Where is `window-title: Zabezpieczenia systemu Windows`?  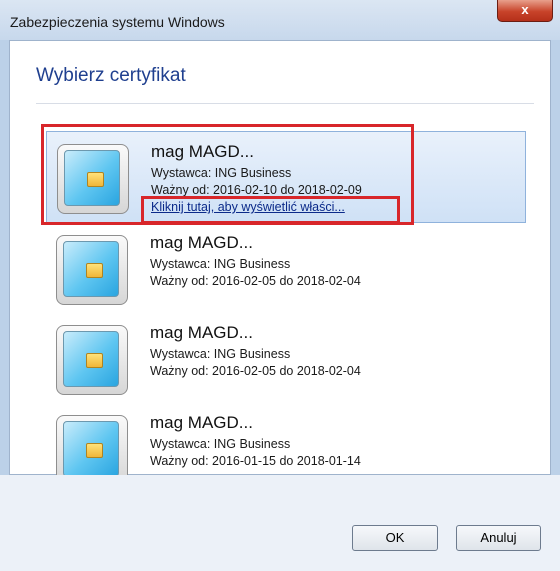 window-title: Zabezpieczenia systemu Windows is located at coordinates (117, 22).